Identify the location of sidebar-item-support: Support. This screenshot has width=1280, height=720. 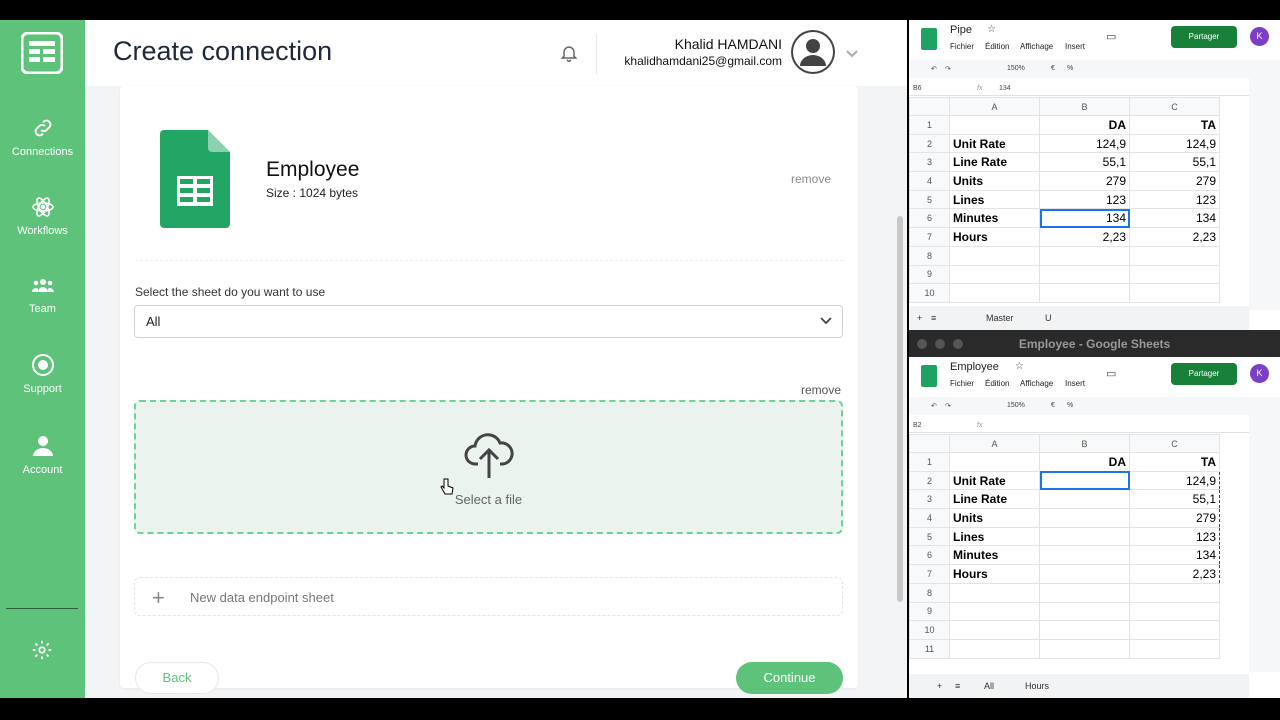
(42, 374).